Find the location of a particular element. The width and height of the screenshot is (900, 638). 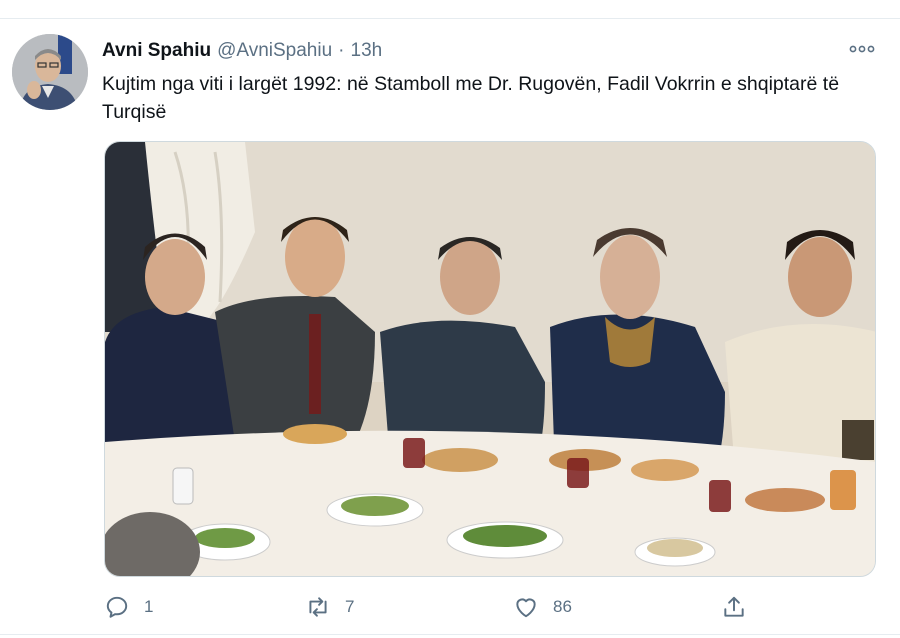

more-options-button is located at coordinates (862, 49).